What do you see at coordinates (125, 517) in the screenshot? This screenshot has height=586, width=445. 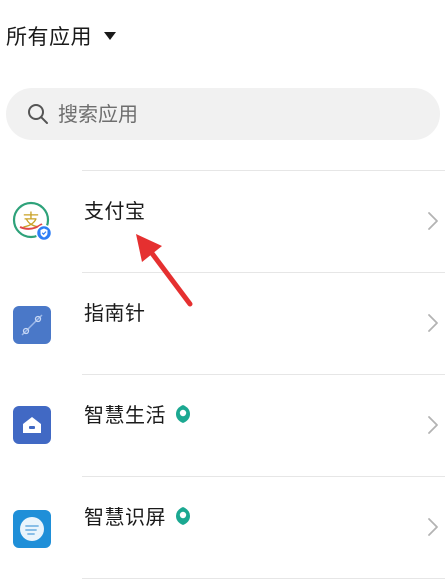 I see `app-name: 智慧识屏` at bounding box center [125, 517].